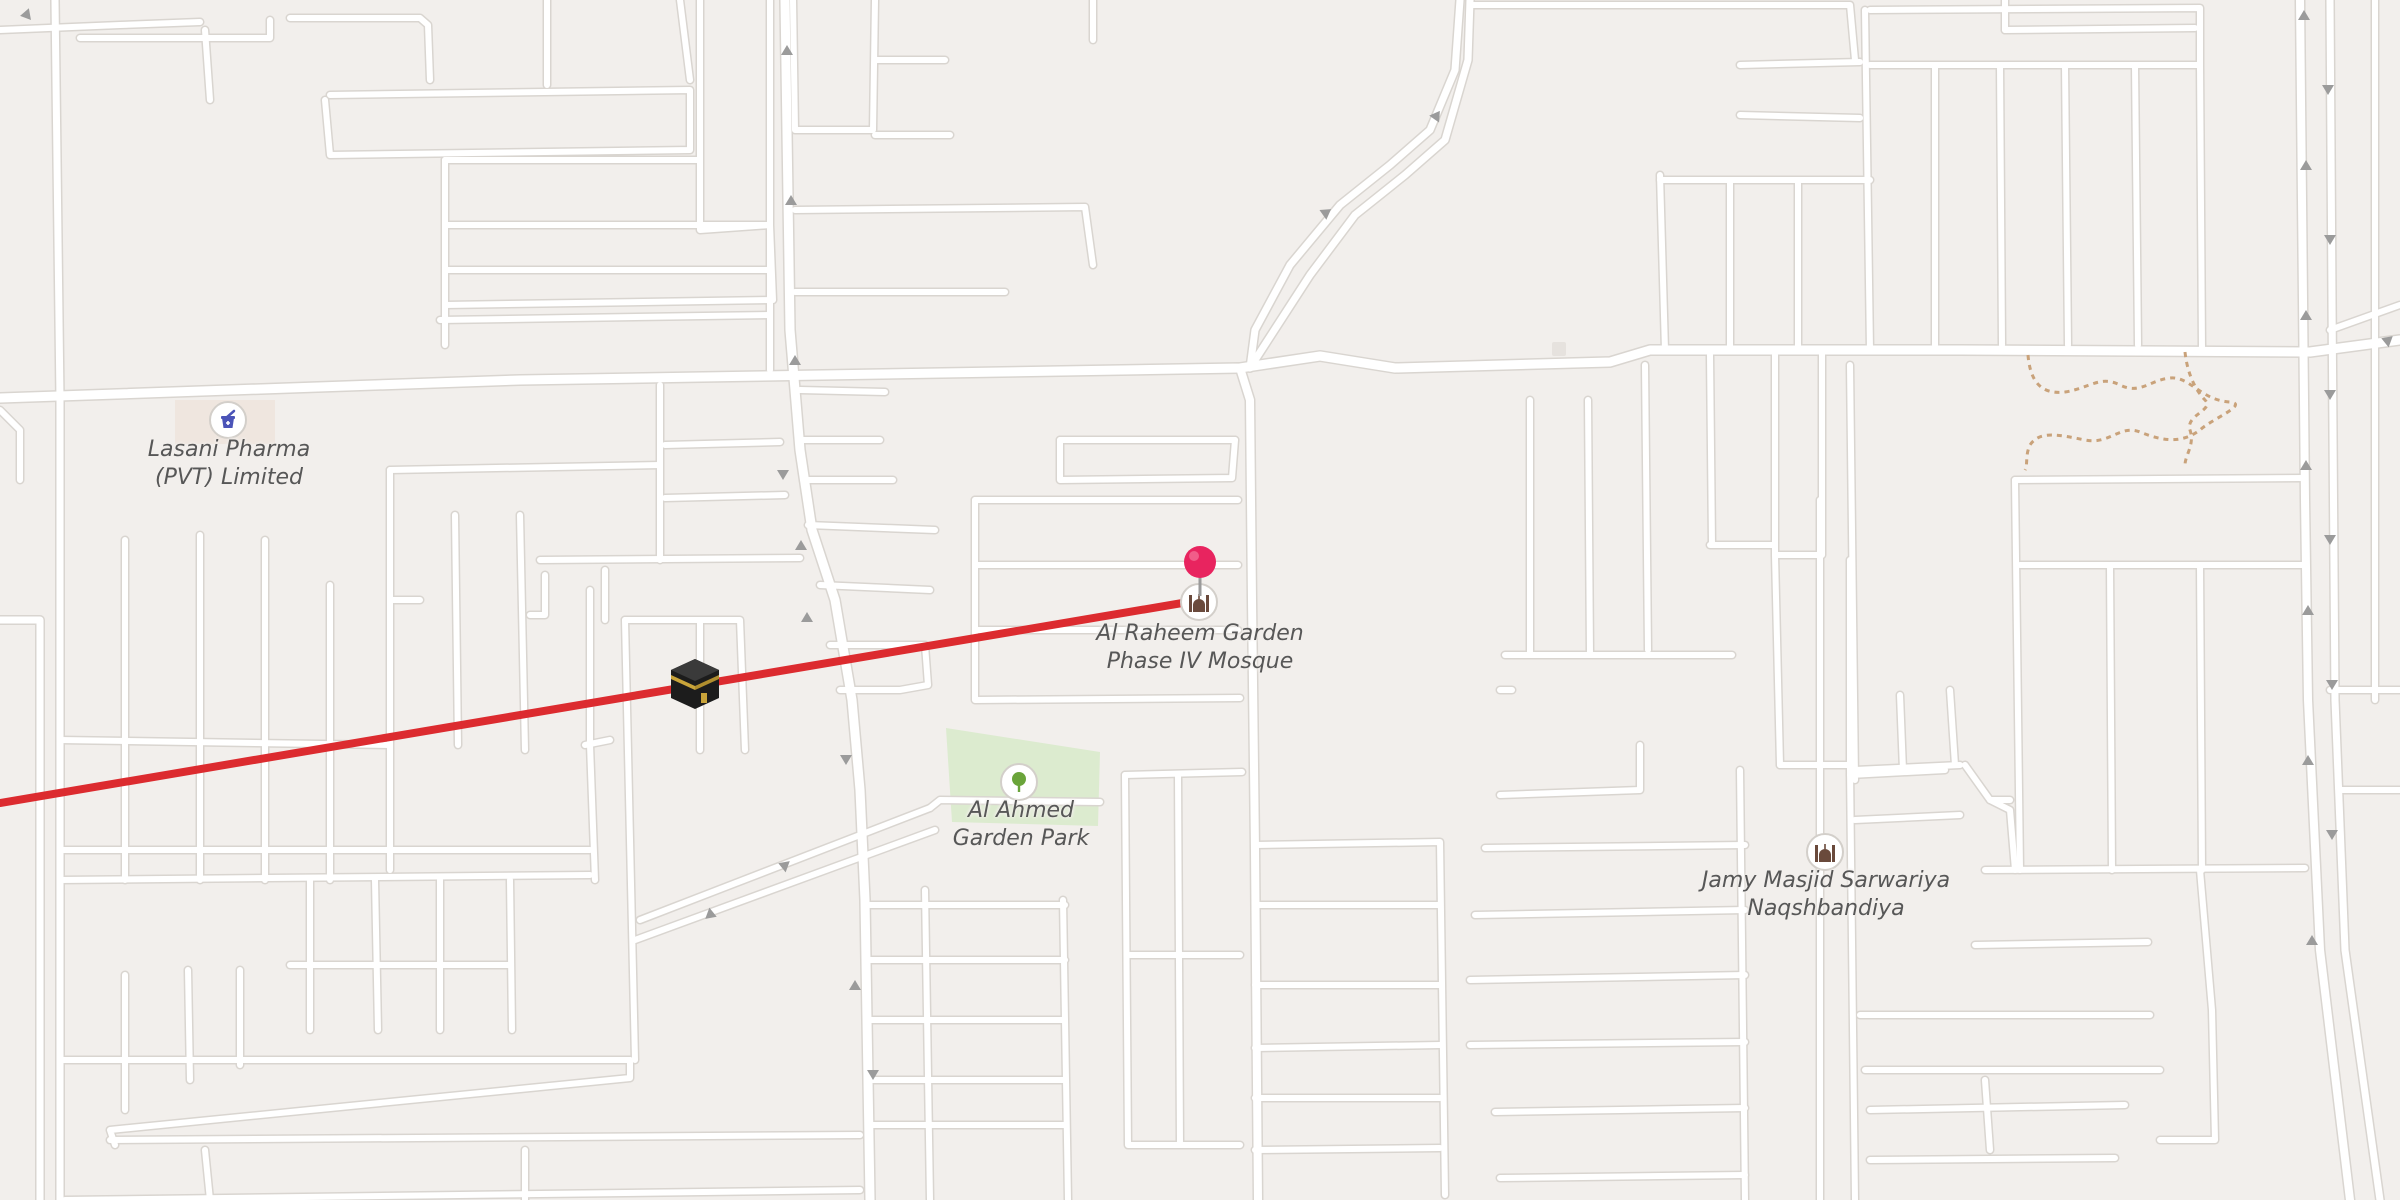 Image resolution: width=2400 pixels, height=1200 pixels. I want to click on pharmacy-icon, so click(228, 420).